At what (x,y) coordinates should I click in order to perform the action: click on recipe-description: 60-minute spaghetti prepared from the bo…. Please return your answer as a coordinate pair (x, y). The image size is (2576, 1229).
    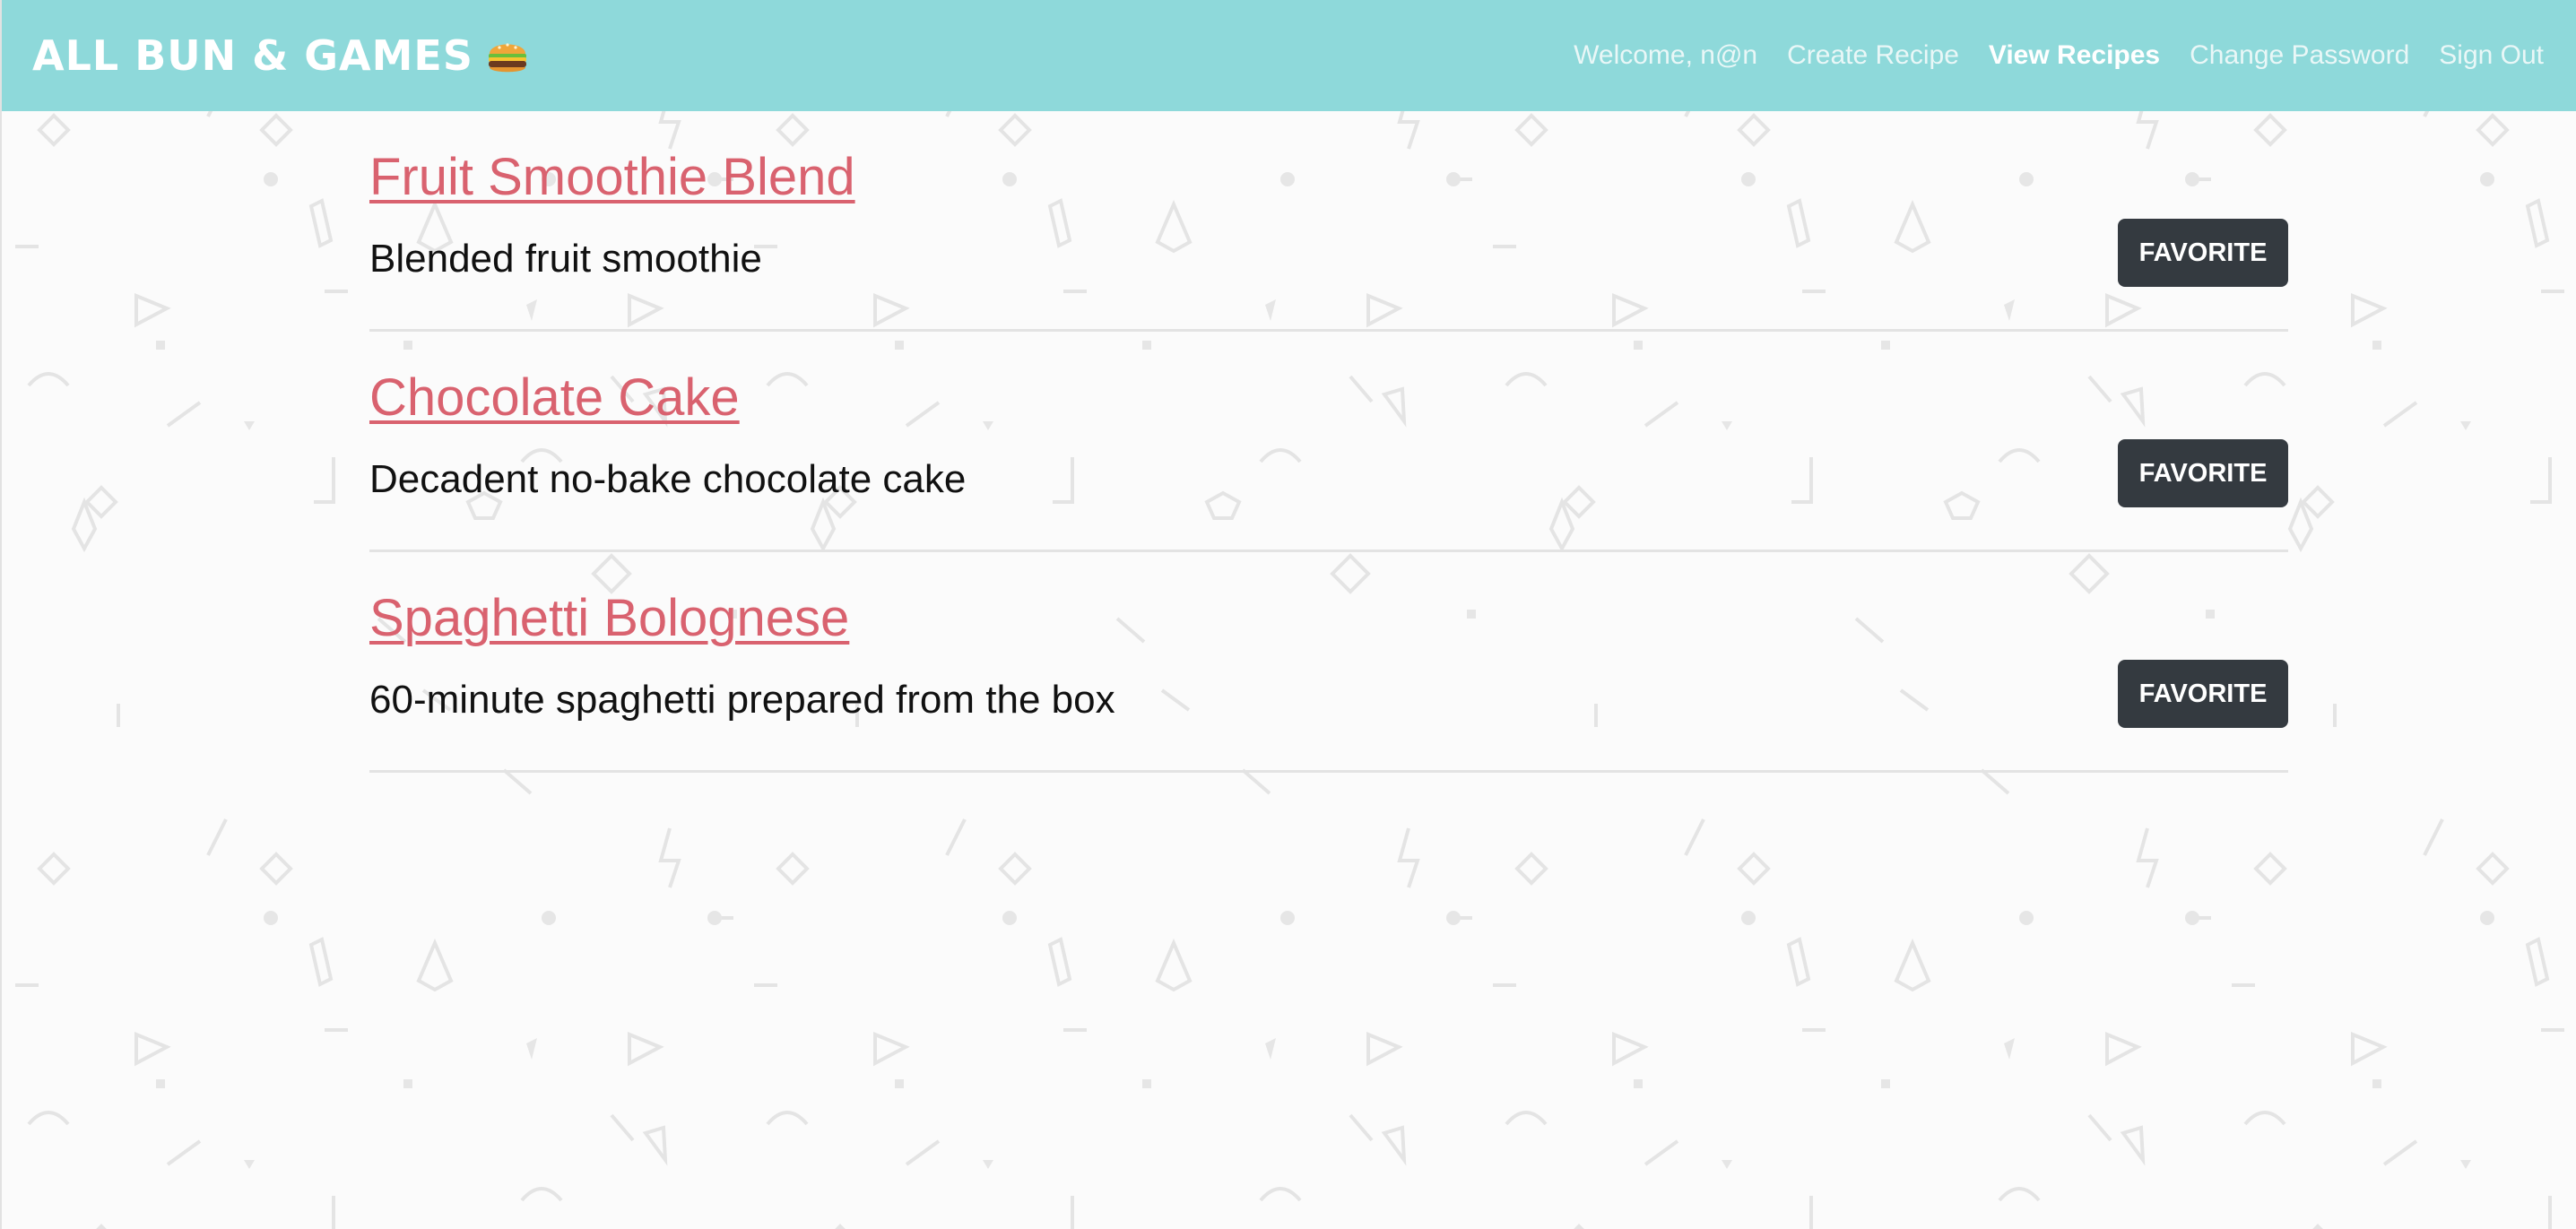
    Looking at the image, I should click on (742, 700).